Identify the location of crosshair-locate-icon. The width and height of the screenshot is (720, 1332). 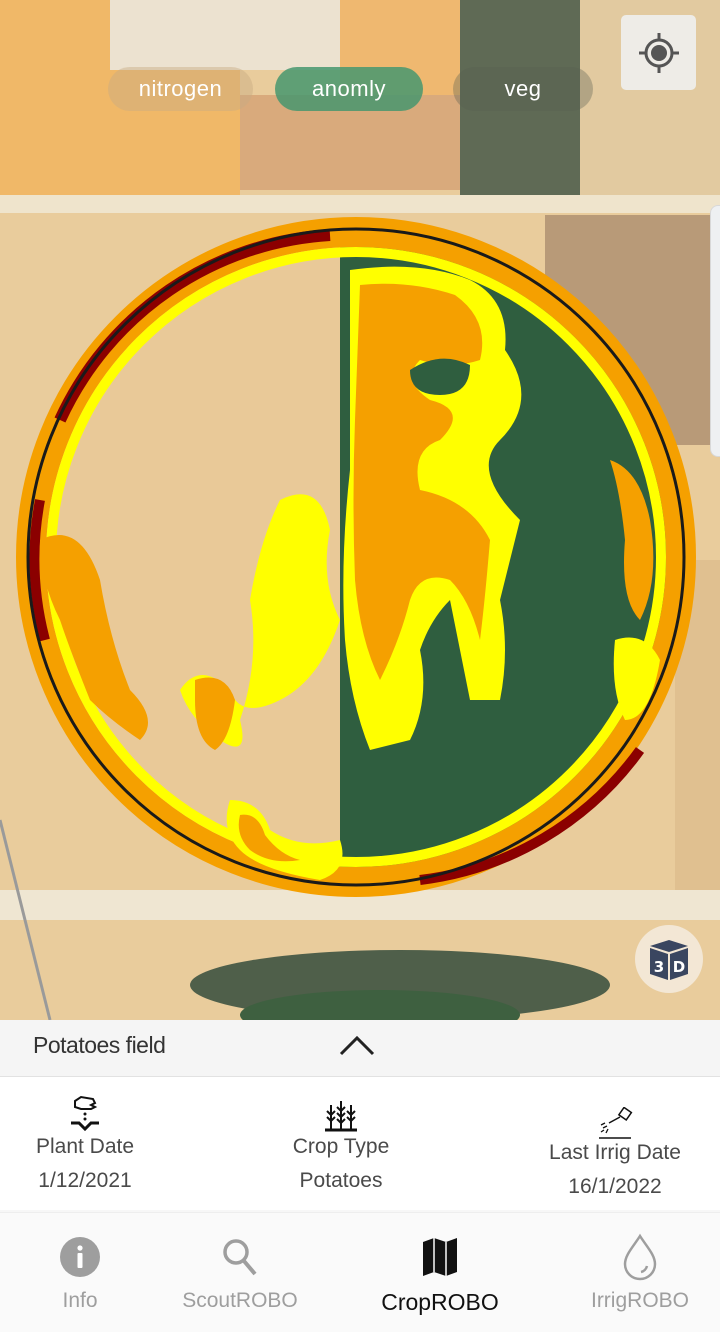
(658, 52).